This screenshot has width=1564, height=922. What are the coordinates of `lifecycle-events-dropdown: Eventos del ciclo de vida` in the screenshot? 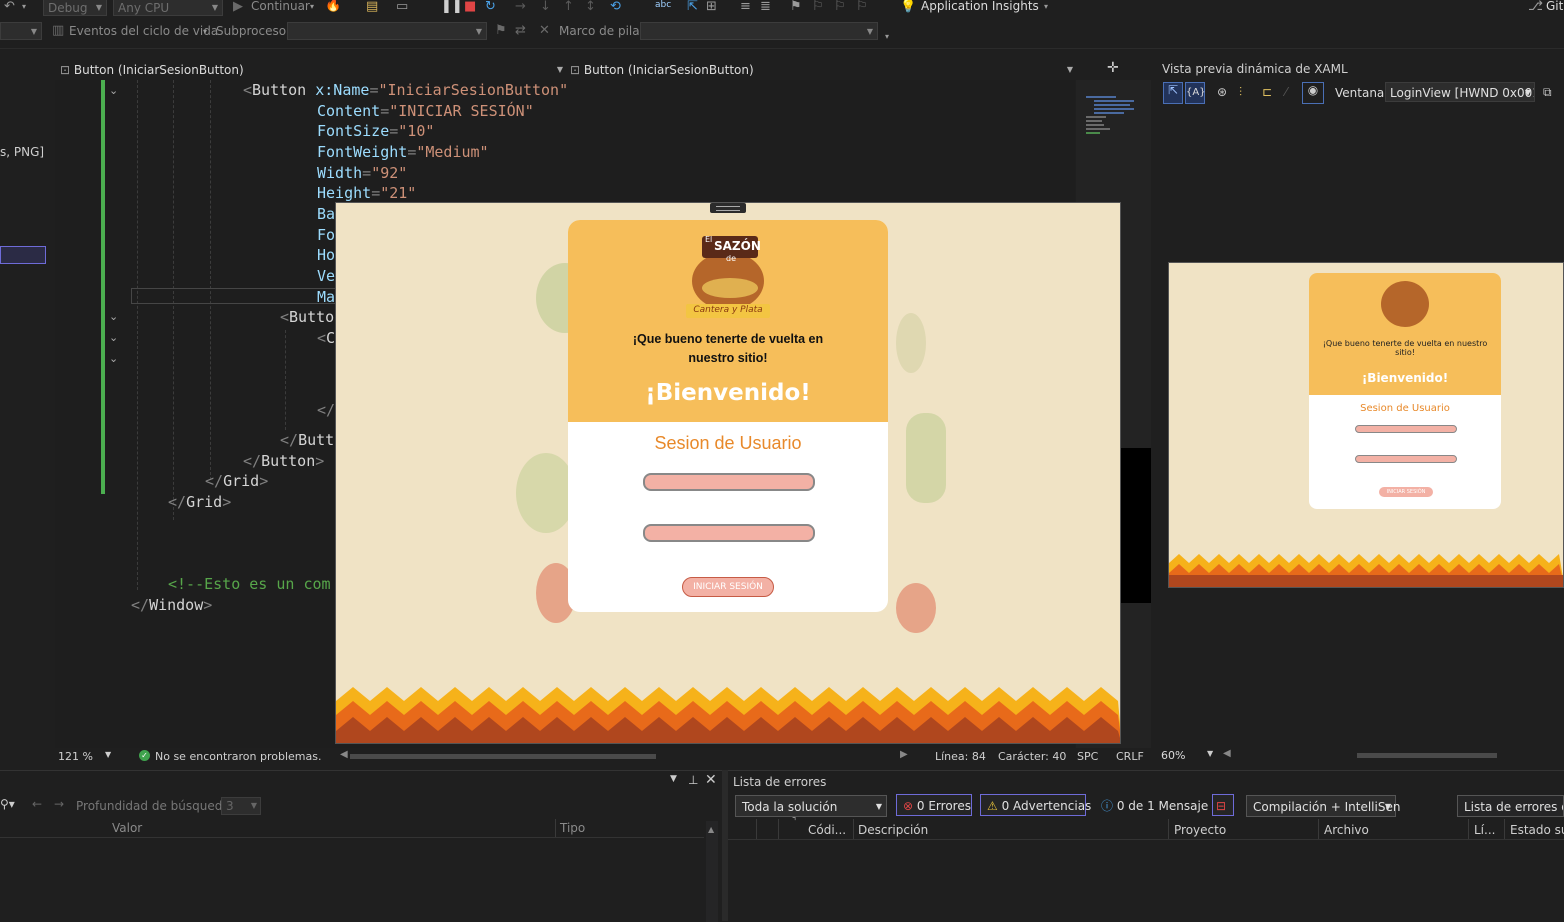 It's located at (143, 31).